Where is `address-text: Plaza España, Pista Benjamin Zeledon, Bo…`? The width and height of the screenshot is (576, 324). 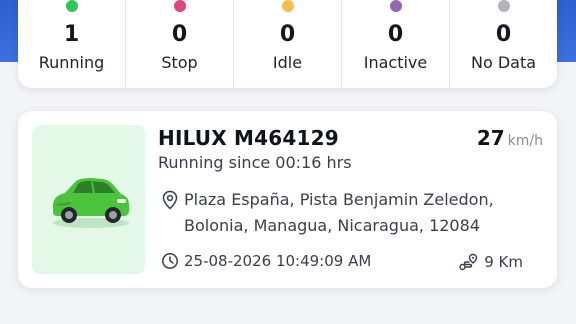 address-text: Plaza España, Pista Benjamin Zeledon, Bo… is located at coordinates (339, 213).